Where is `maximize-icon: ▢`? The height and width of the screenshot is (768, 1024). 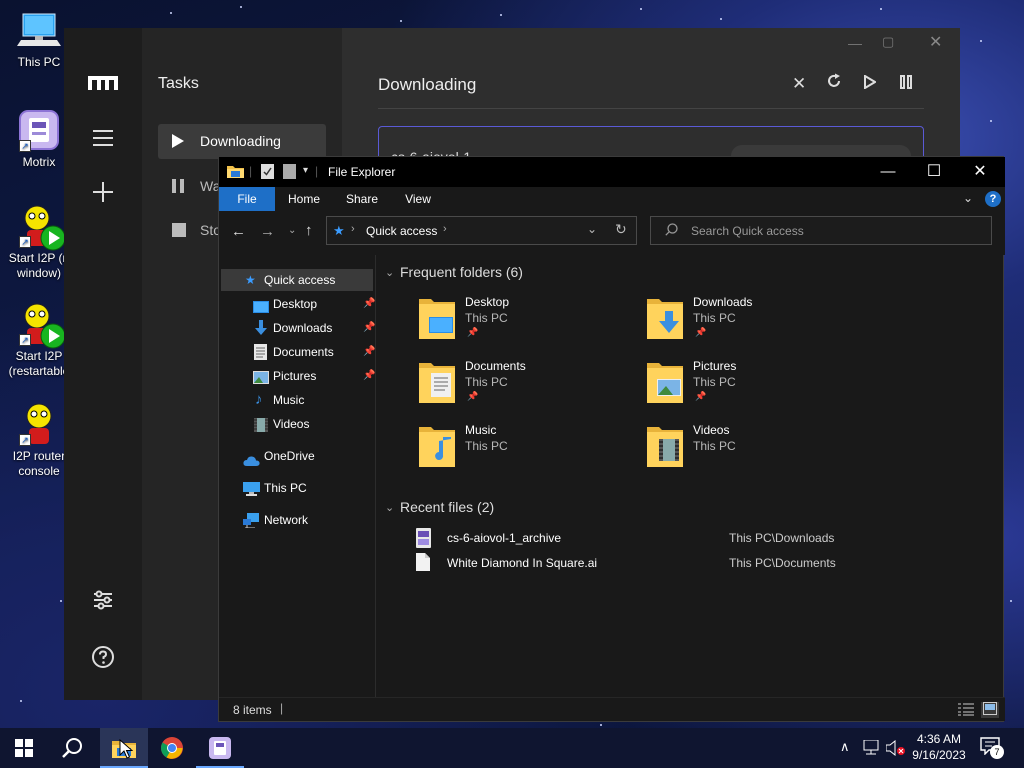
maximize-icon: ▢ is located at coordinates (888, 42).